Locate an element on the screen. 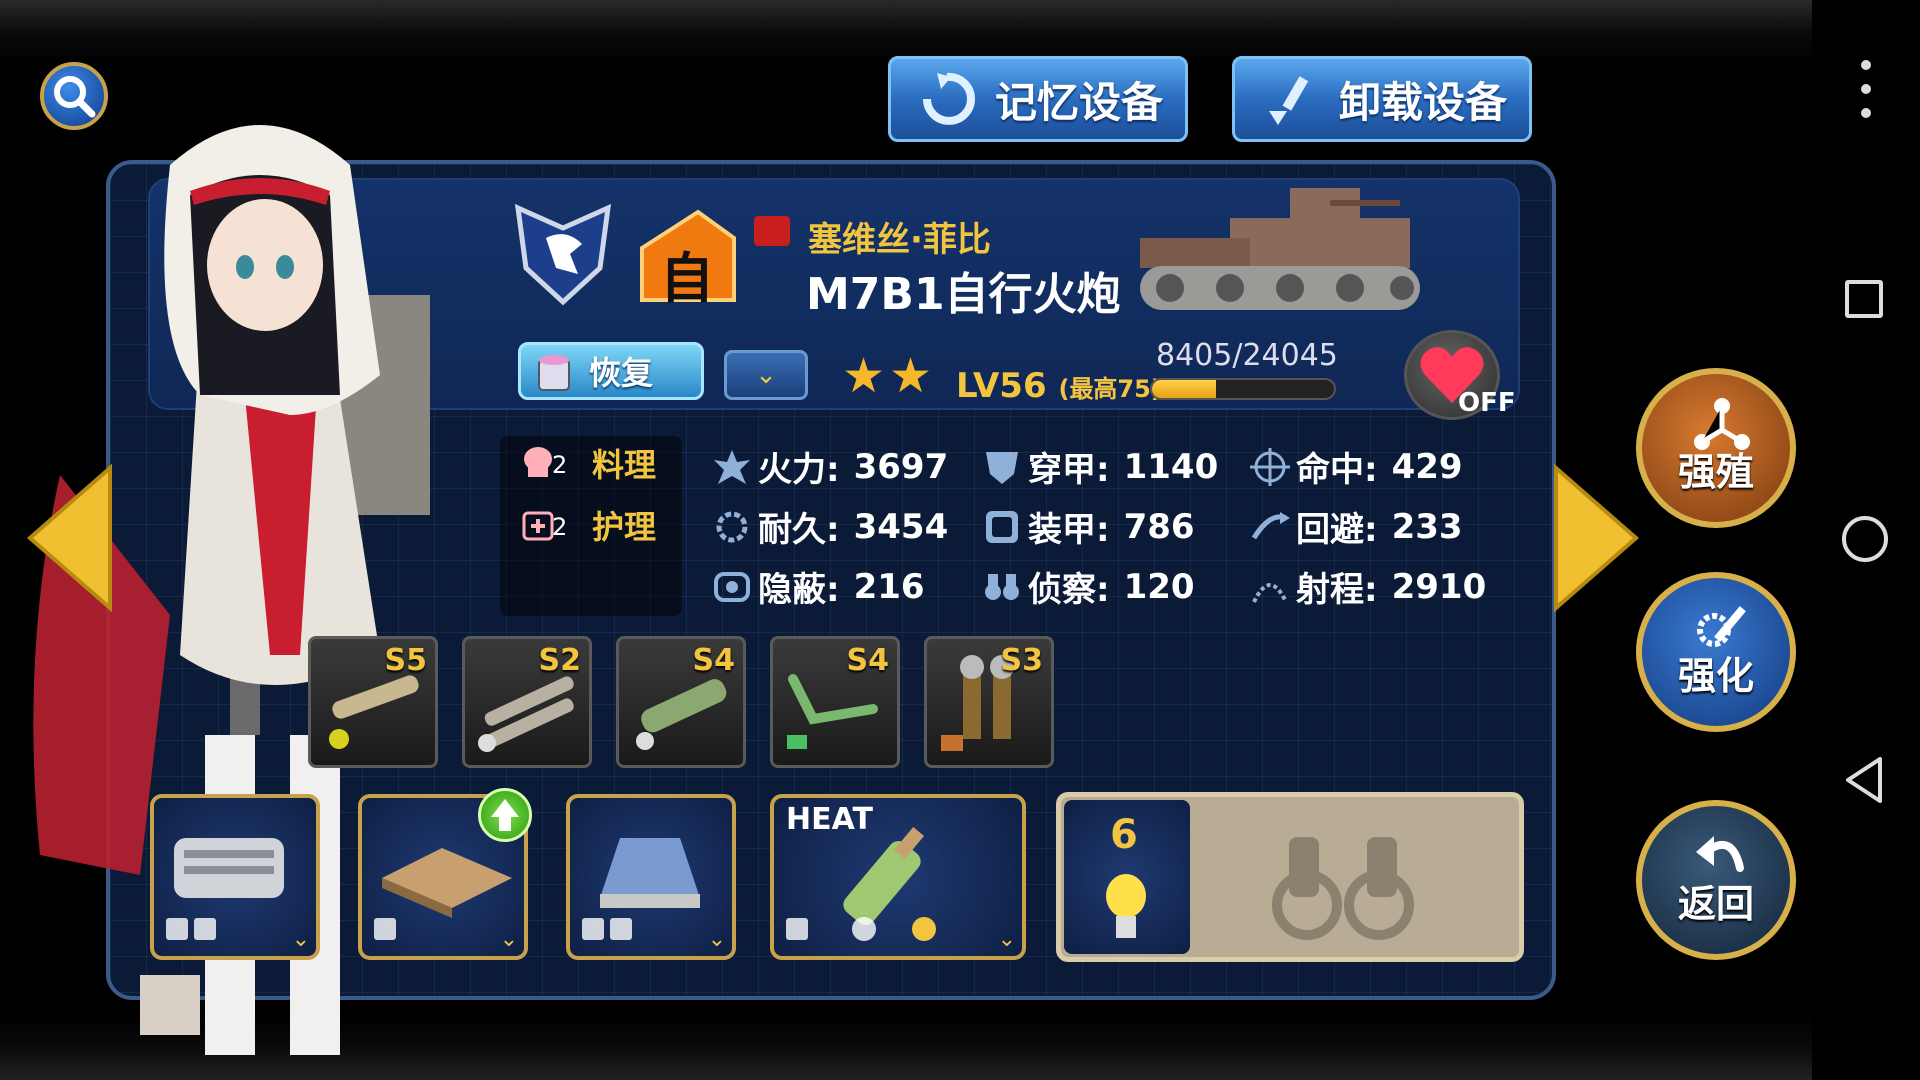 Image resolution: width=1920 pixels, height=1080 pixels. stat-value: 120 is located at coordinates (1159, 586).